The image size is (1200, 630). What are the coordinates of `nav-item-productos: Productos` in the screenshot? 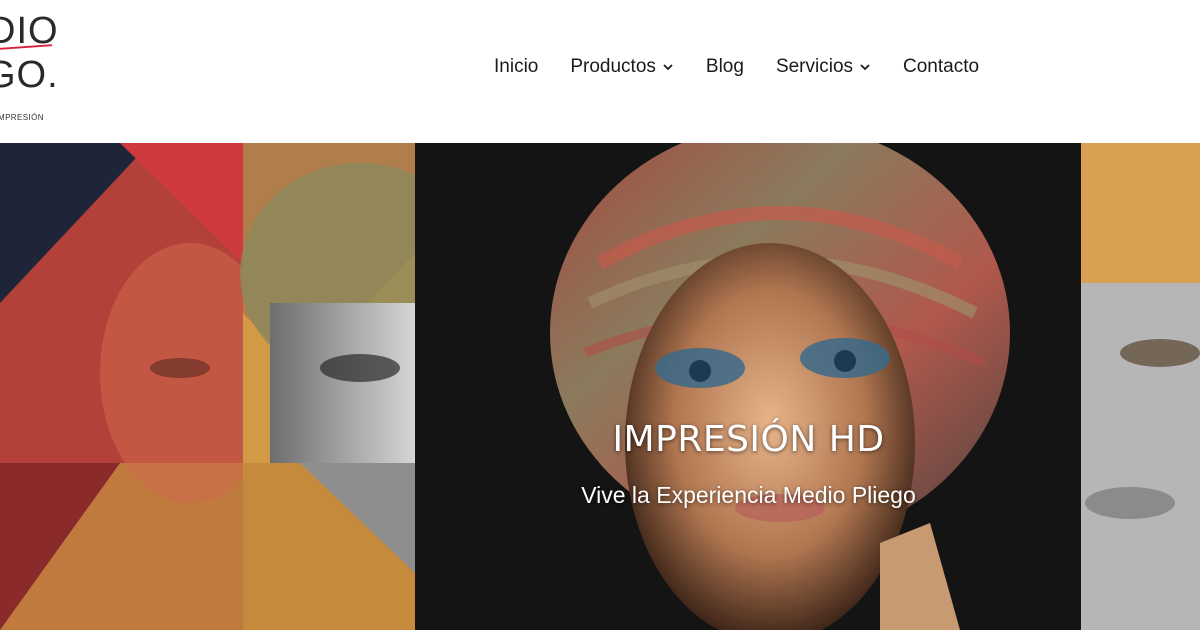 It's located at (622, 67).